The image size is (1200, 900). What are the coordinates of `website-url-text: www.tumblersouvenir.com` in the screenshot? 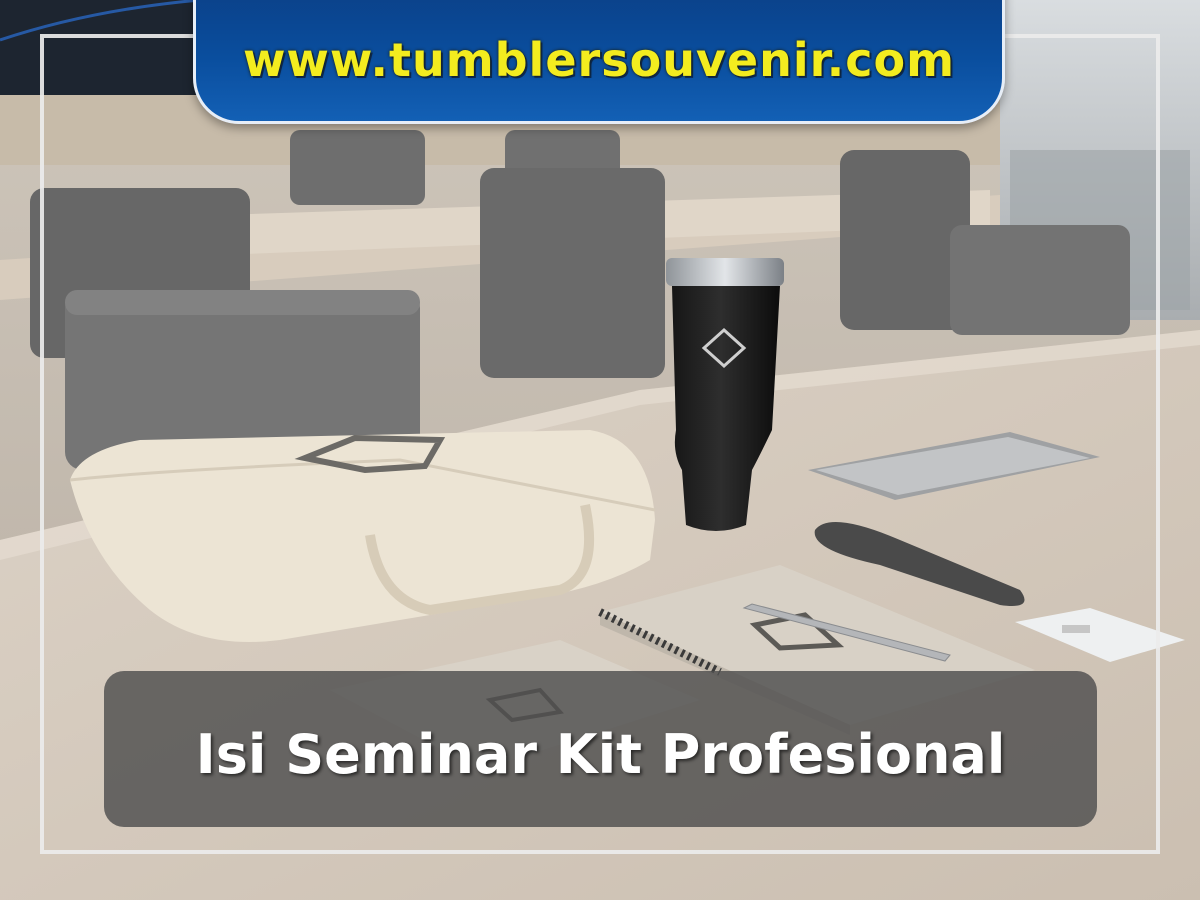 It's located at (599, 60).